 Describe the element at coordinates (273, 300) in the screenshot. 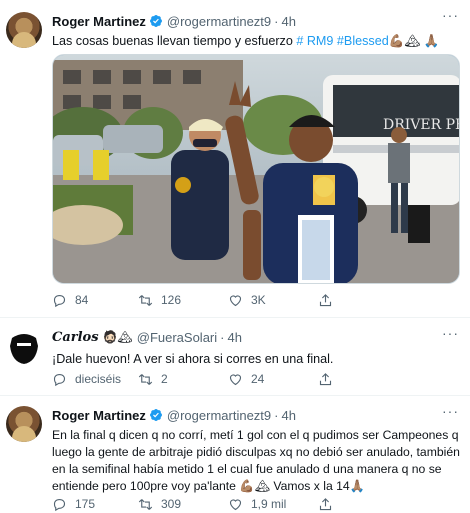

I see `like-button: 3K` at that location.